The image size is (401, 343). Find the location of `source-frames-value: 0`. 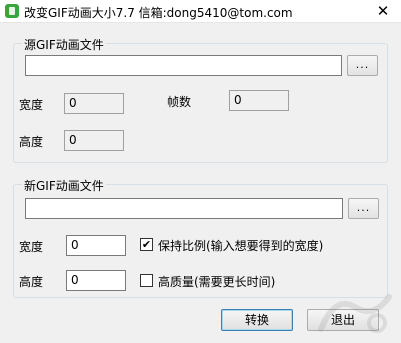

source-frames-value: 0 is located at coordinates (259, 100).